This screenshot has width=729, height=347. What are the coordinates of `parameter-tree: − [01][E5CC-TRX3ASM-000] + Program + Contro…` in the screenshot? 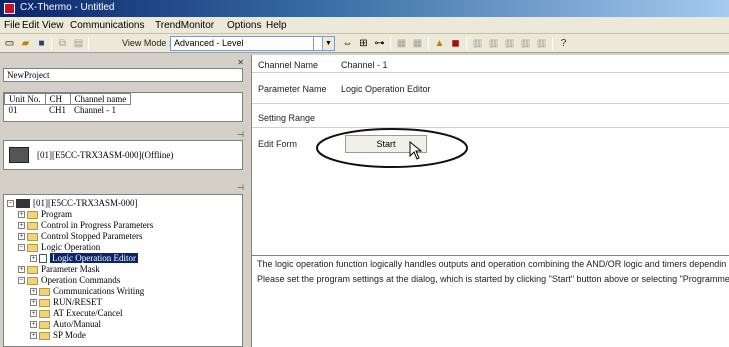 It's located at (123, 270).